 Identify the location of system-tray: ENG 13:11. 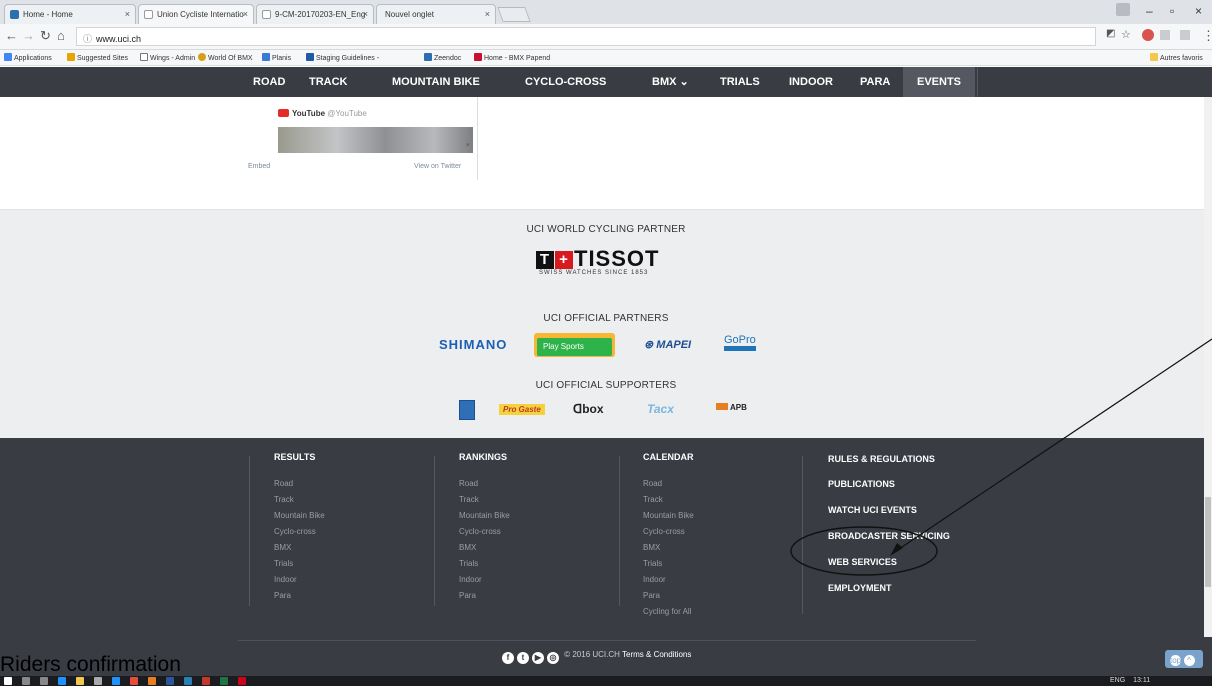
(1130, 681).